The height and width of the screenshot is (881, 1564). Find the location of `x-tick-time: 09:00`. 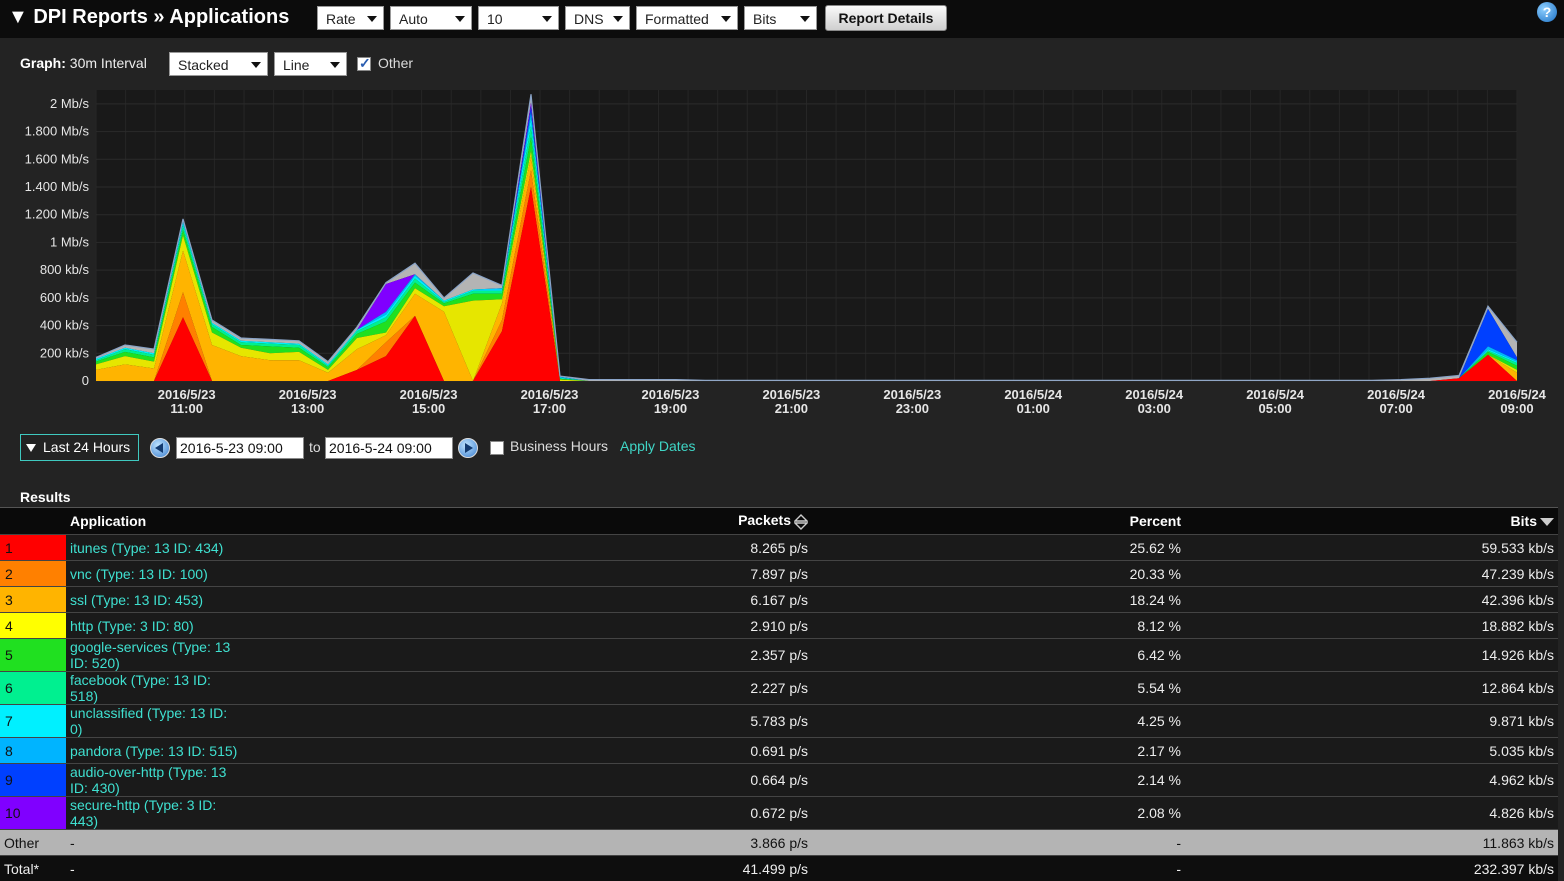

x-tick-time: 09:00 is located at coordinates (1516, 408).